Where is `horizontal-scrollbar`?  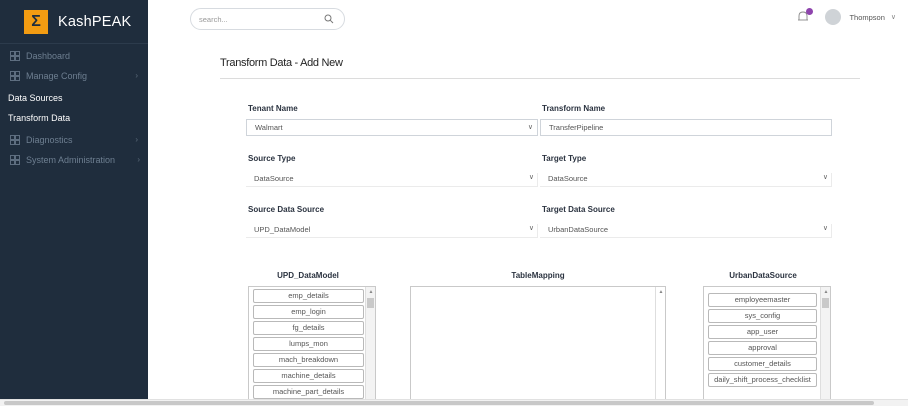
horizontal-scrollbar is located at coordinates (454, 402).